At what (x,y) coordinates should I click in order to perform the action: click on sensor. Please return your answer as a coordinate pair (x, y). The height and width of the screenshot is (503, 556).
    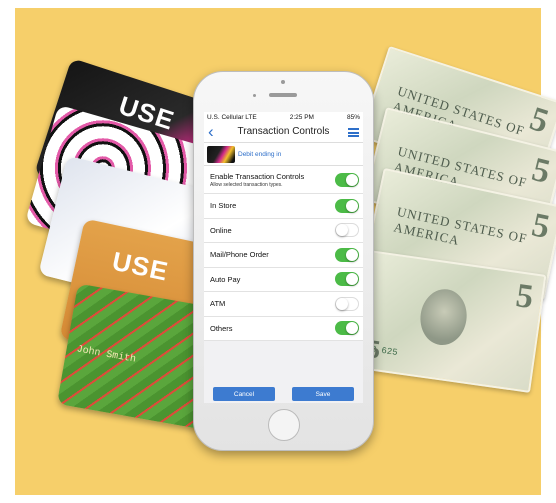
    Looking at the image, I should click on (254, 95).